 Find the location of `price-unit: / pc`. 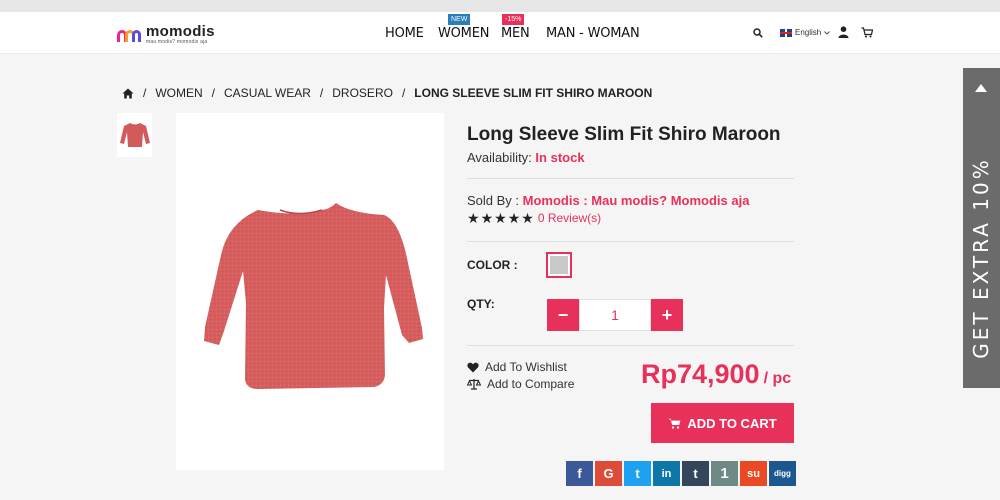

price-unit: / pc is located at coordinates (777, 378).